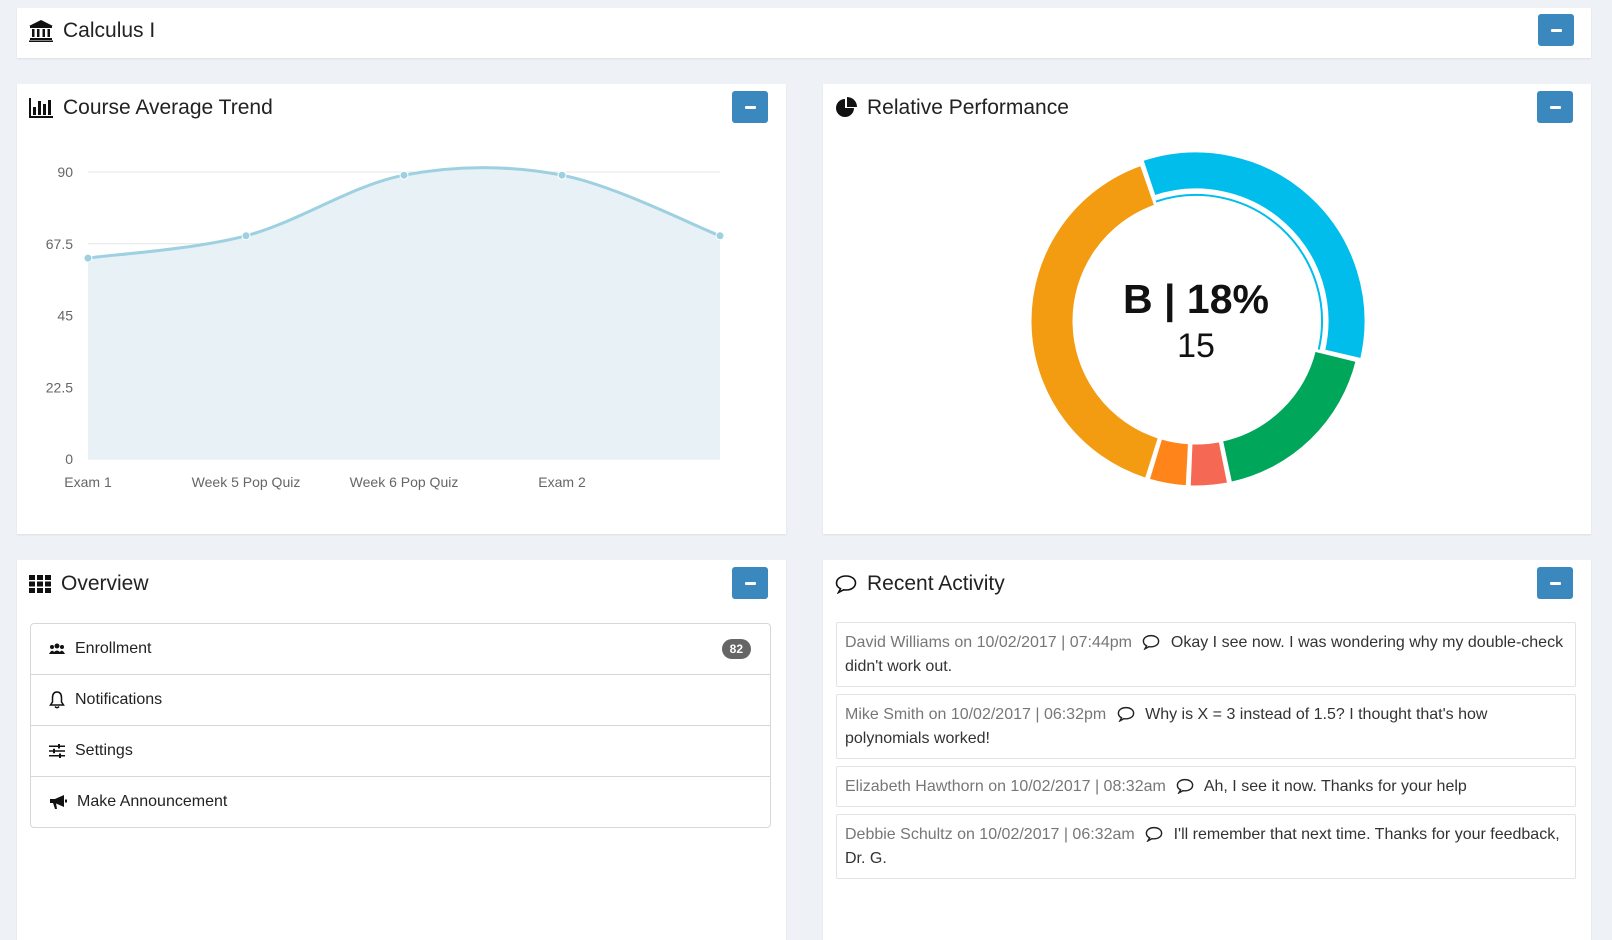 The height and width of the screenshot is (940, 1612). I want to click on overview-panel-title: Overview, so click(105, 583).